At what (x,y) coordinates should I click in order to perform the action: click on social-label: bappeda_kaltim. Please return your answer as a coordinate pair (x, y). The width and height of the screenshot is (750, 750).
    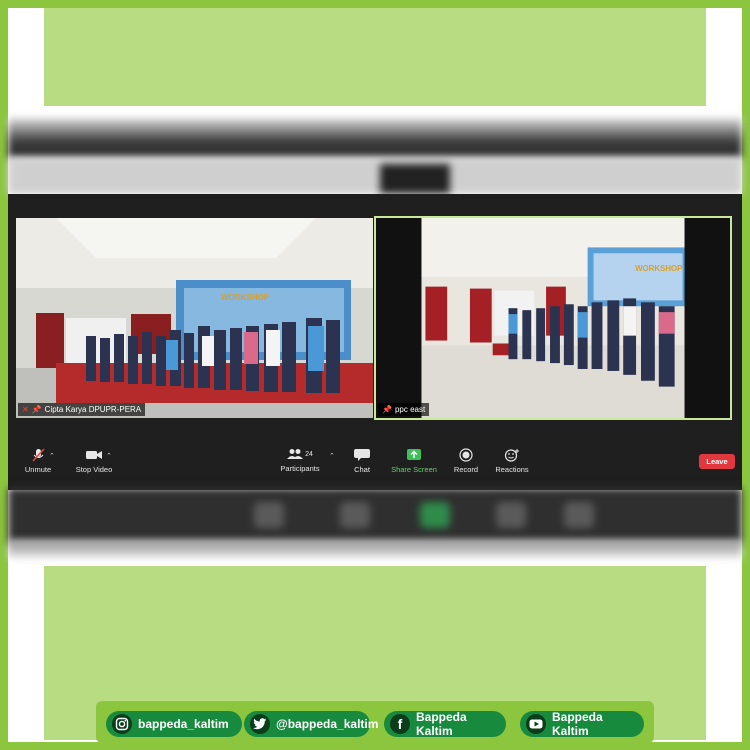
    Looking at the image, I should click on (183, 724).